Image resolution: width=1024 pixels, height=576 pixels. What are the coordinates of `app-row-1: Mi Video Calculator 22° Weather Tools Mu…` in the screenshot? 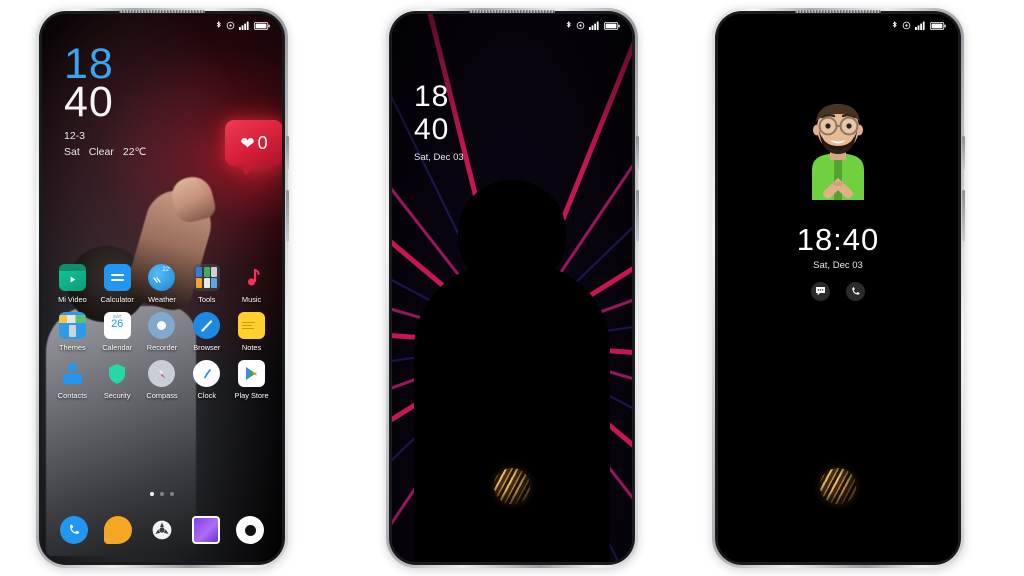 It's located at (162, 284).